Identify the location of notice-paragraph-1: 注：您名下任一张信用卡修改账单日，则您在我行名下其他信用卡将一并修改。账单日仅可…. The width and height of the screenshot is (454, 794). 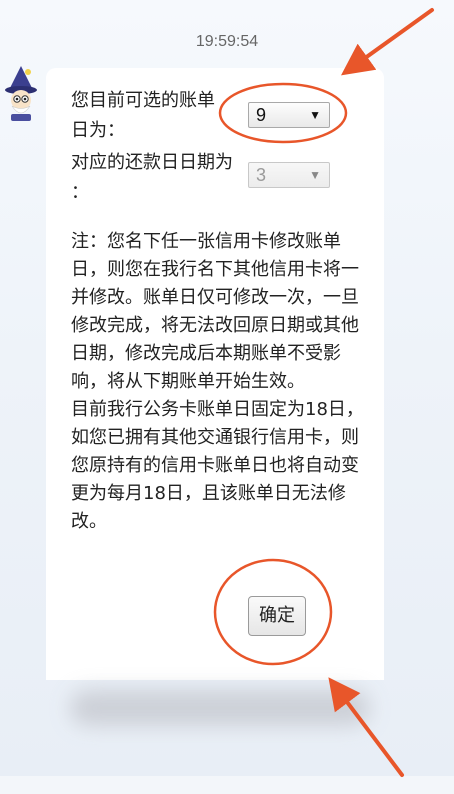
(215, 311).